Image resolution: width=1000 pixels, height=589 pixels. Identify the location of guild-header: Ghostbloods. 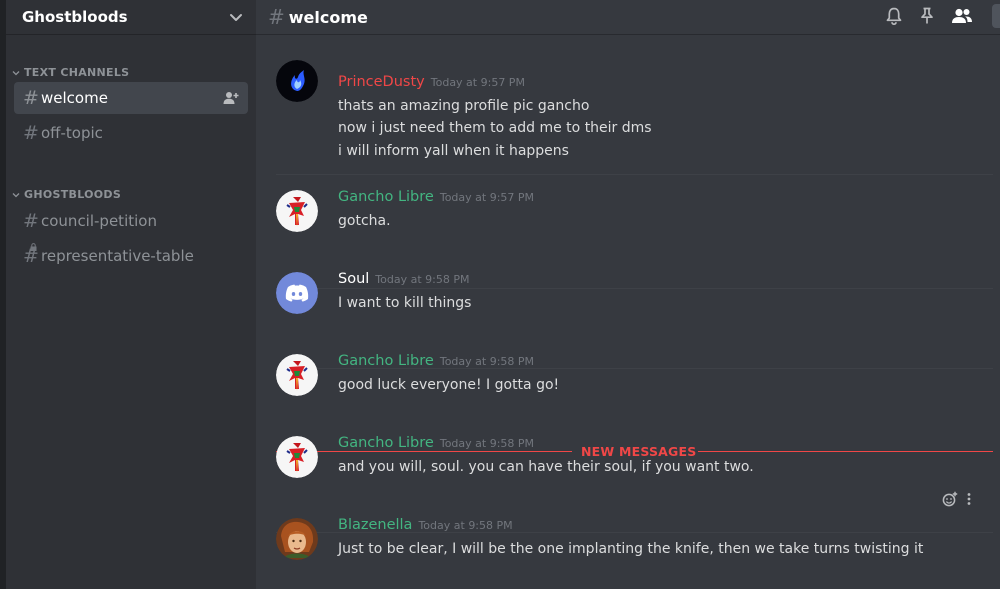
(131, 17).